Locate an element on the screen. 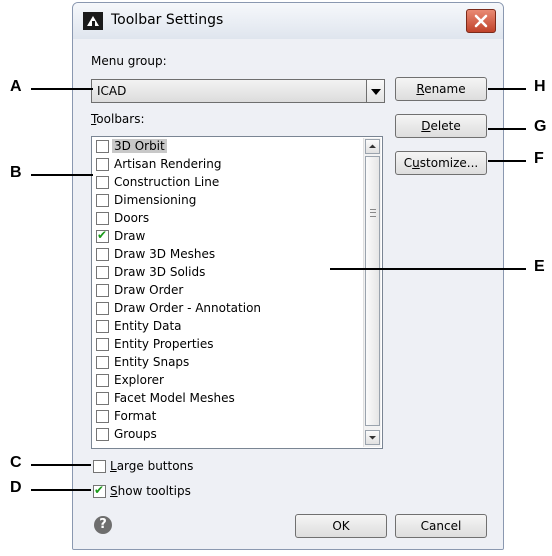 The height and width of the screenshot is (556, 552). toolbar-label: Draw is located at coordinates (130, 236).